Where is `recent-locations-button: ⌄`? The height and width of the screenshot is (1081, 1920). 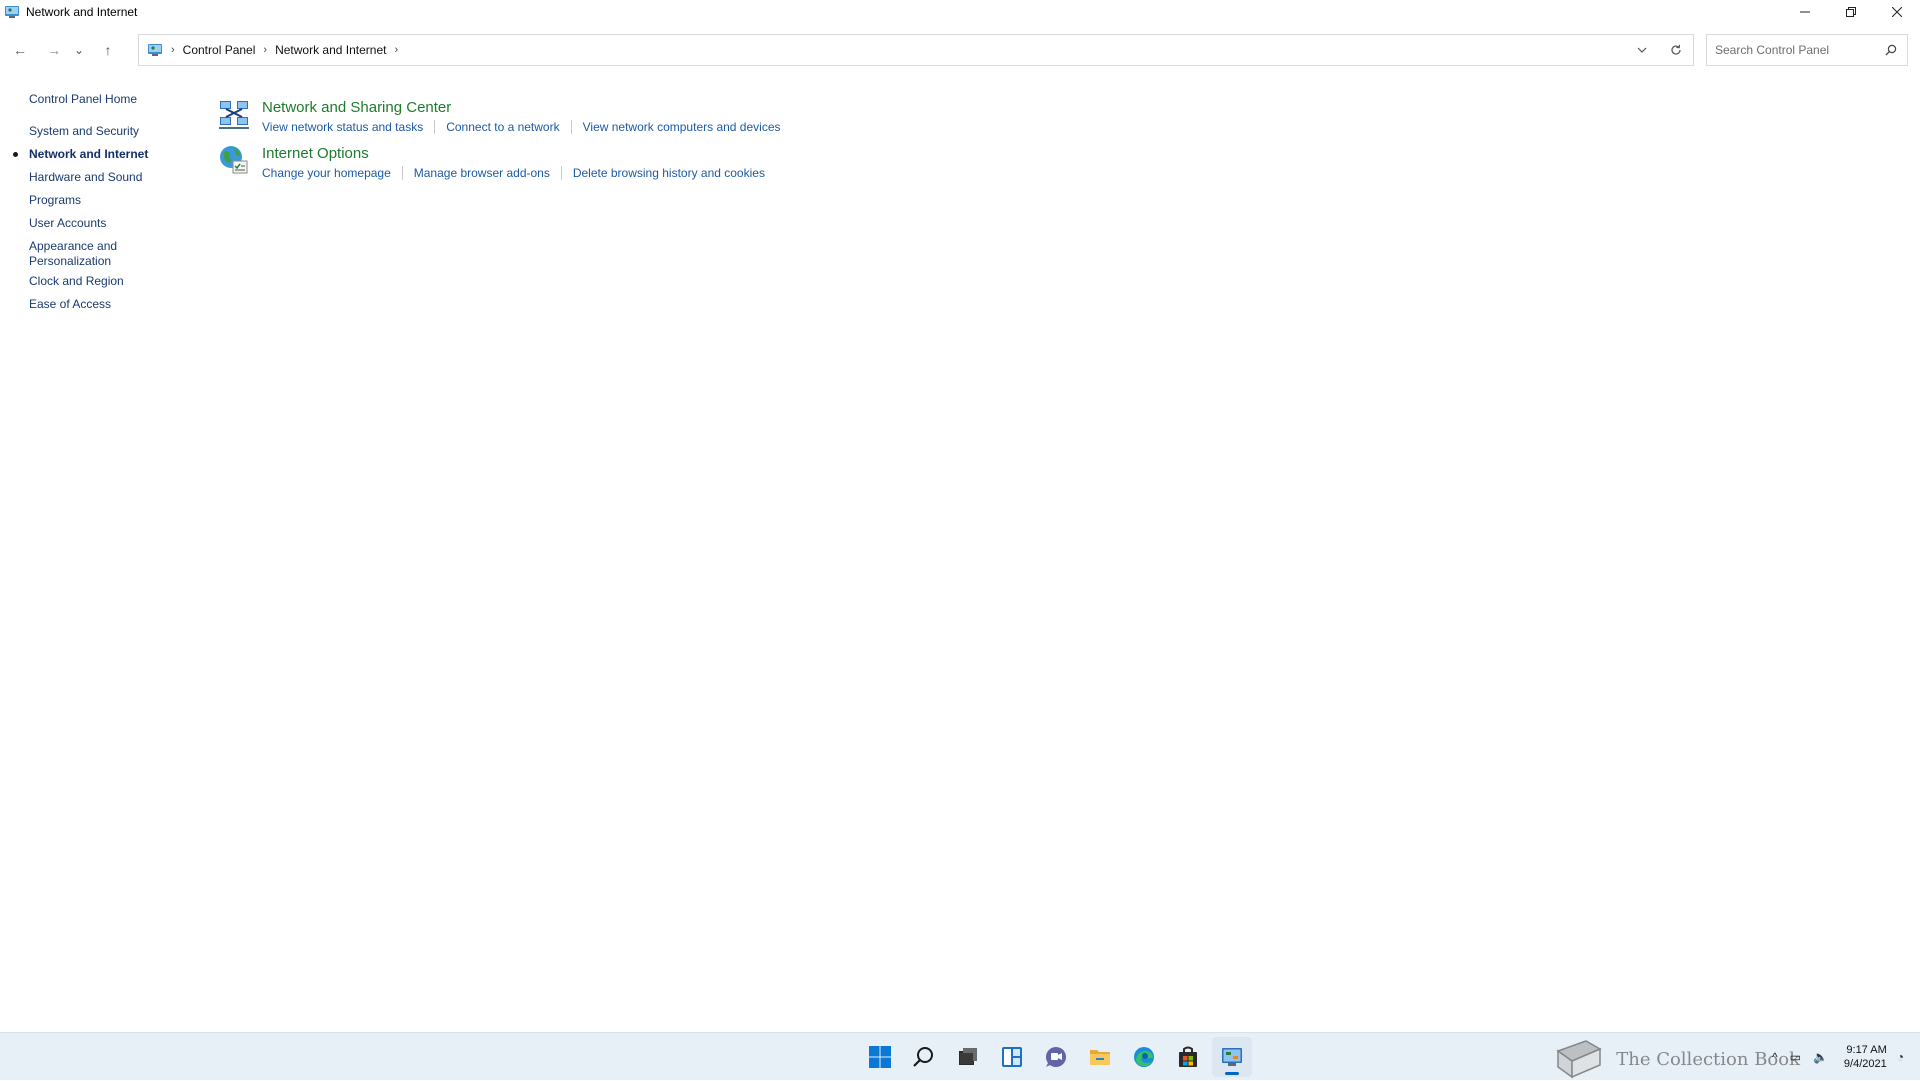
recent-locations-button: ⌄ is located at coordinates (79, 50).